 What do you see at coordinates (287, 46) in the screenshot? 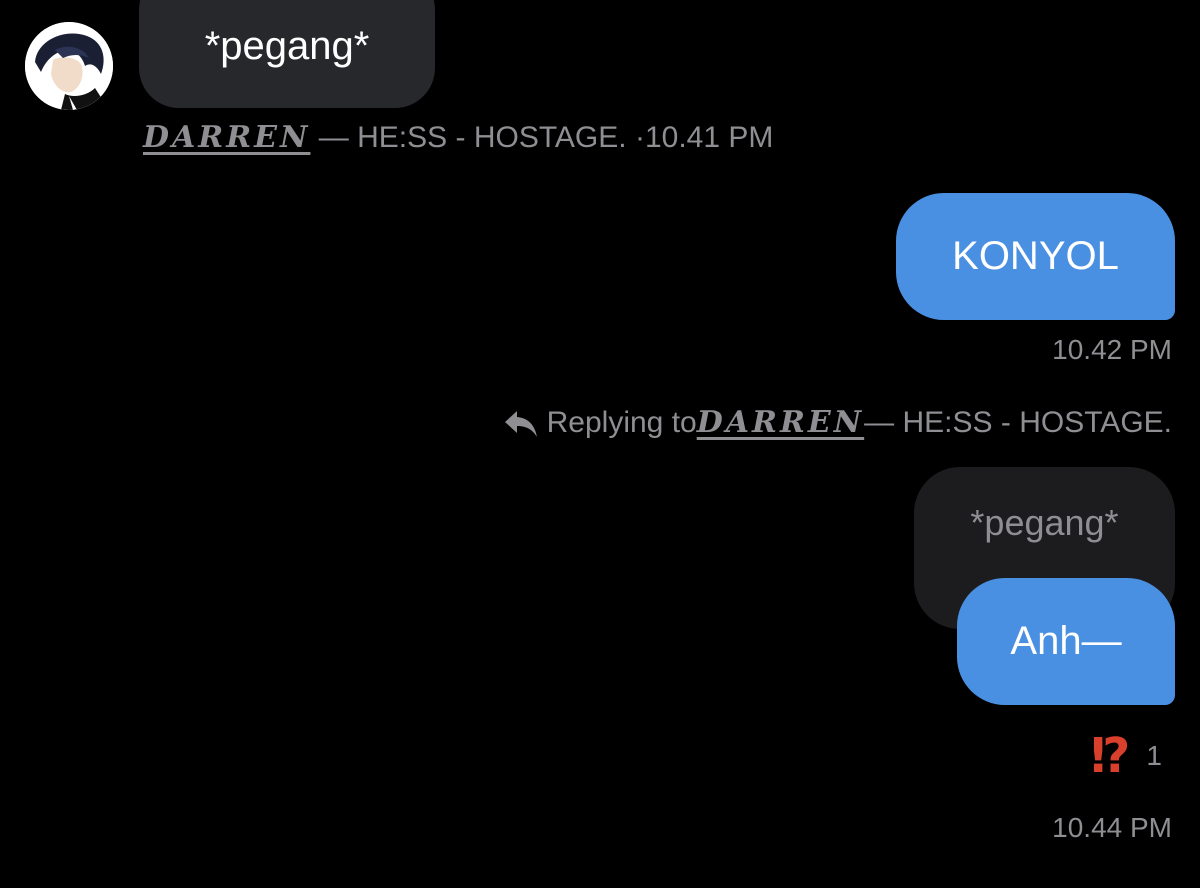
I see `incoming-message-text: *pegang*` at bounding box center [287, 46].